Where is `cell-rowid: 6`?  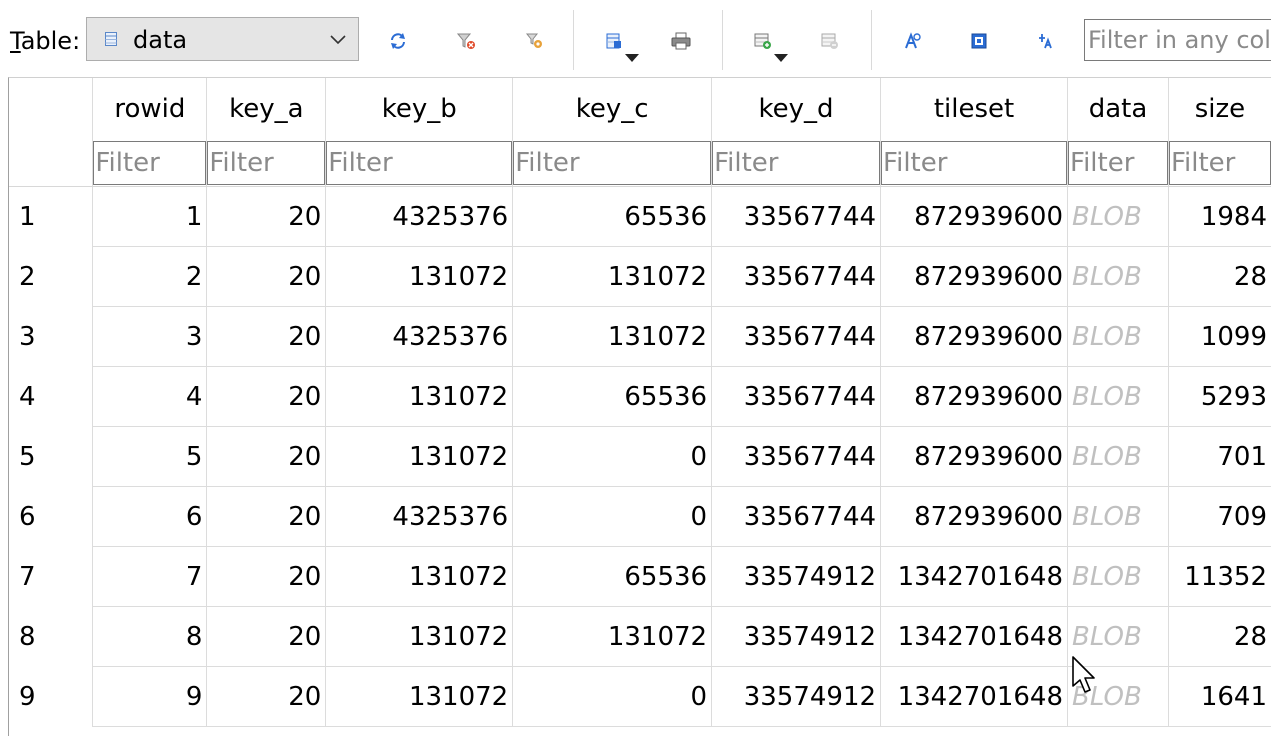 cell-rowid: 6 is located at coordinates (150, 516).